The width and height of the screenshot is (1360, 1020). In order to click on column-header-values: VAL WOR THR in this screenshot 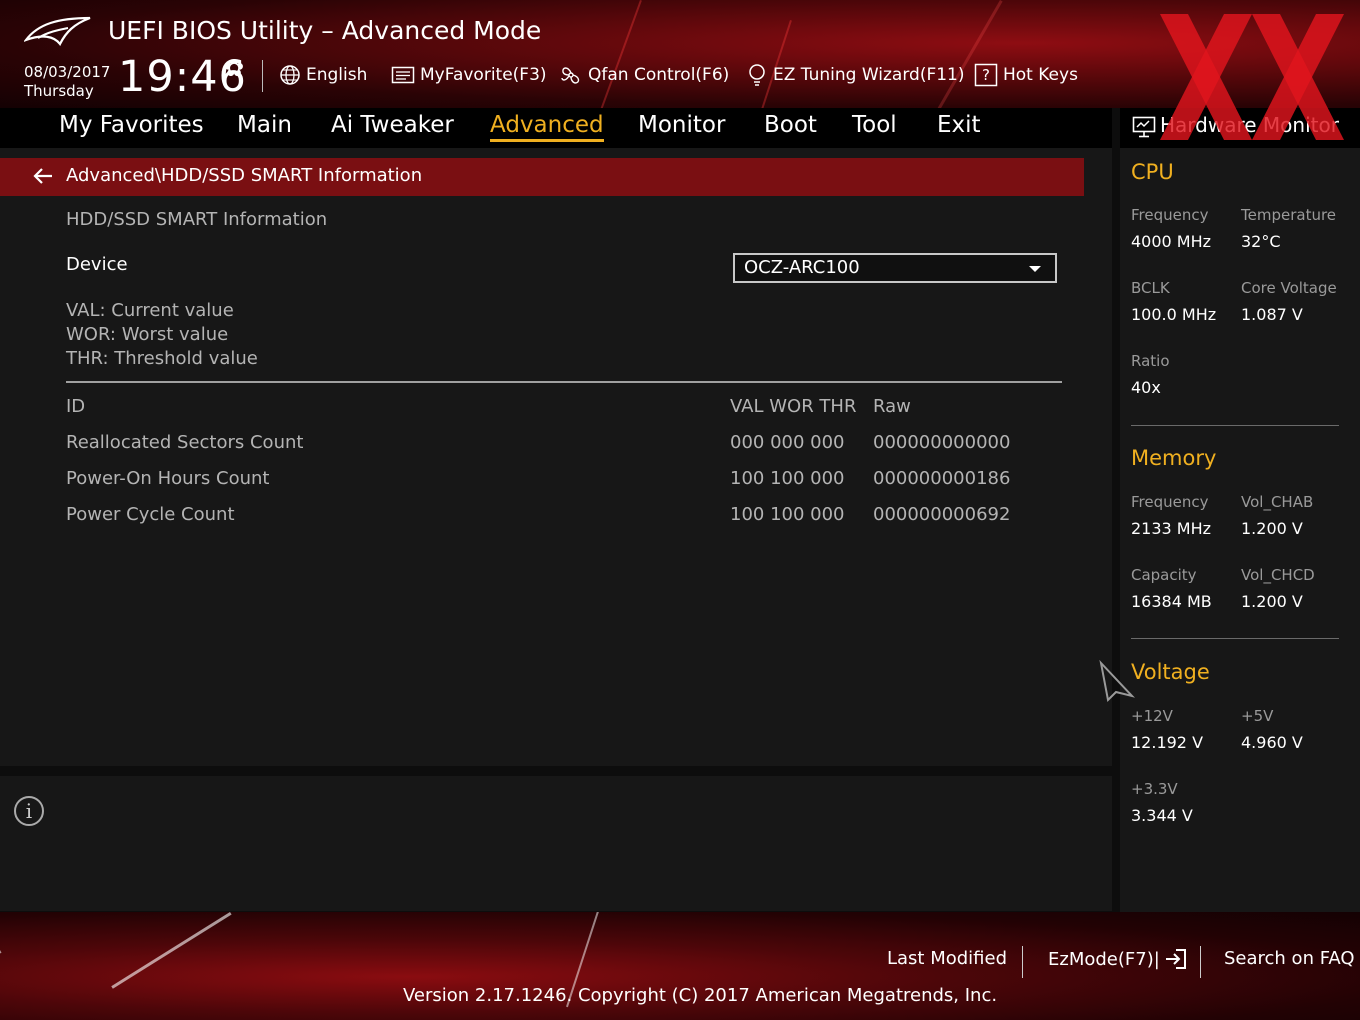, I will do `click(793, 406)`.